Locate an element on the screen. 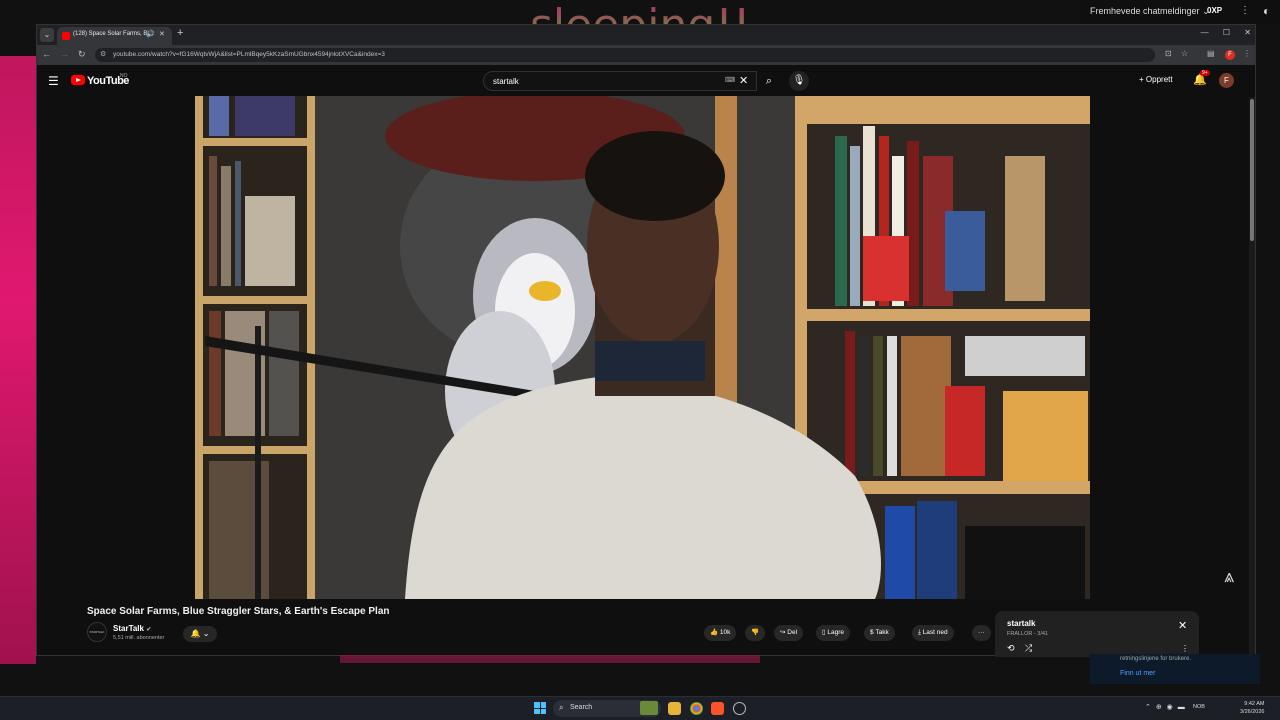  chevron-down-icon: ⌄ is located at coordinates (206, 633).